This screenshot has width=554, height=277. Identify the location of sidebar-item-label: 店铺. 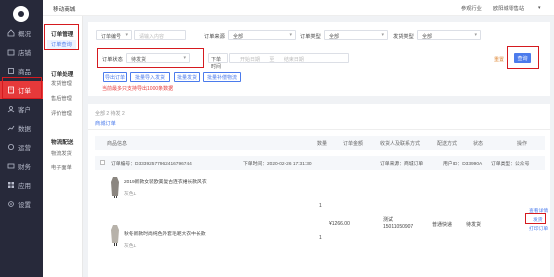
(24, 53).